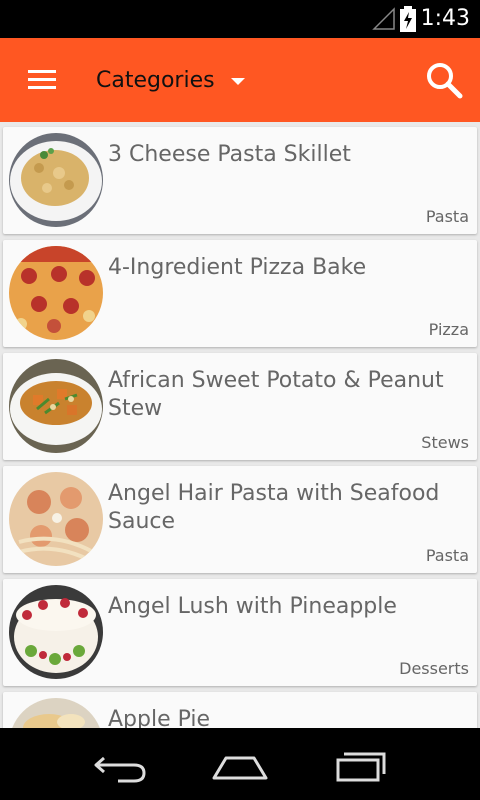 This screenshot has height=800, width=480. I want to click on recipe-title: Angel Hair Pasta with Seafood Sauce, so click(274, 507).